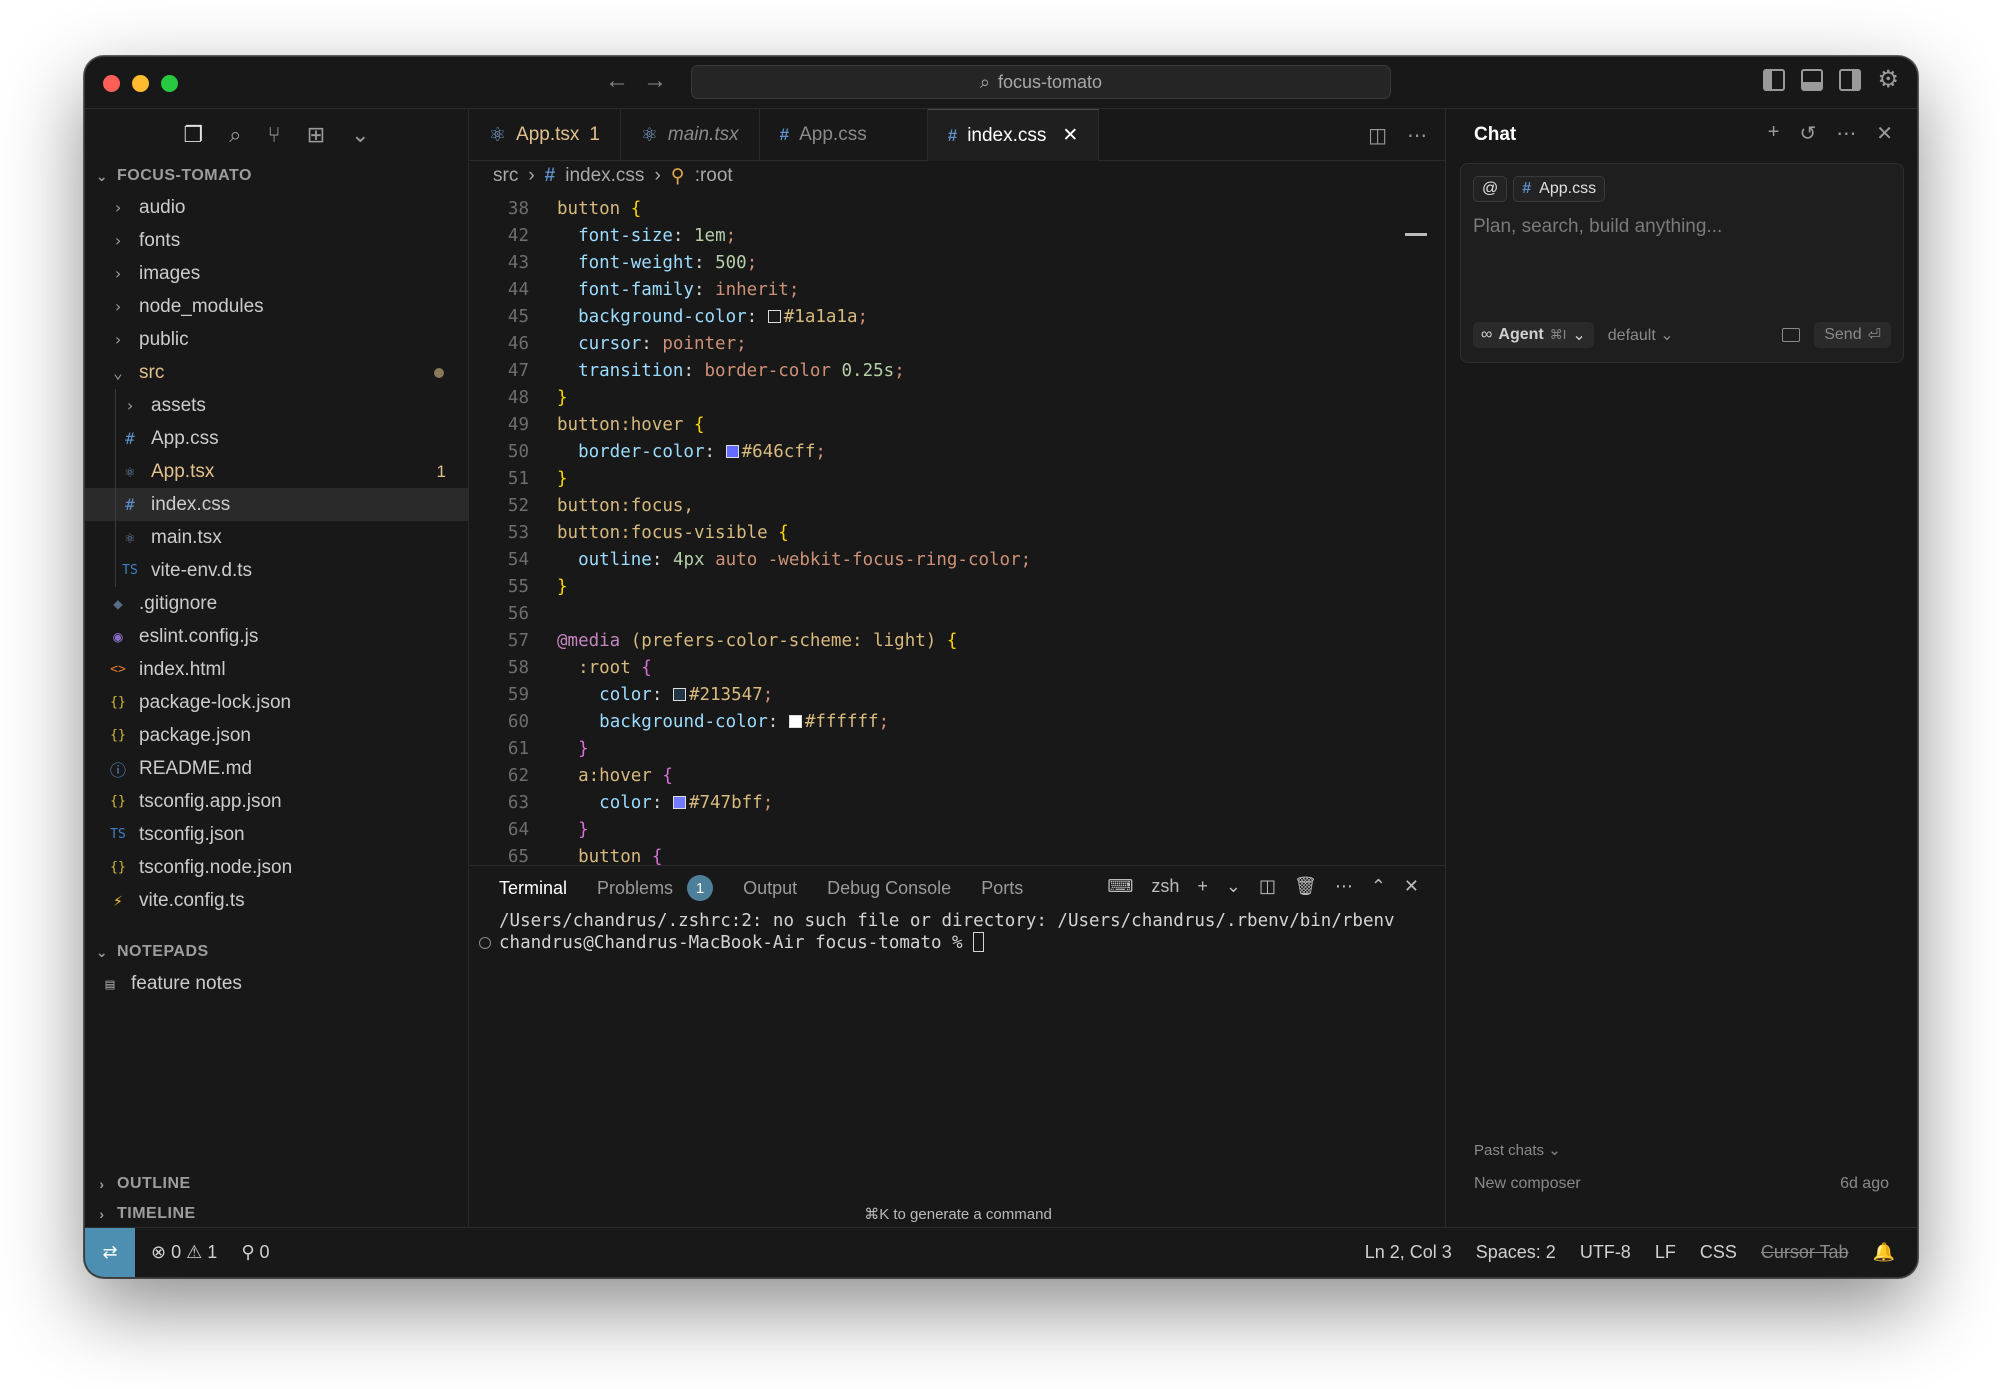 The height and width of the screenshot is (1389, 2000). Describe the element at coordinates (604, 176) in the screenshot. I see `breadcrumb-file: index.css` at that location.